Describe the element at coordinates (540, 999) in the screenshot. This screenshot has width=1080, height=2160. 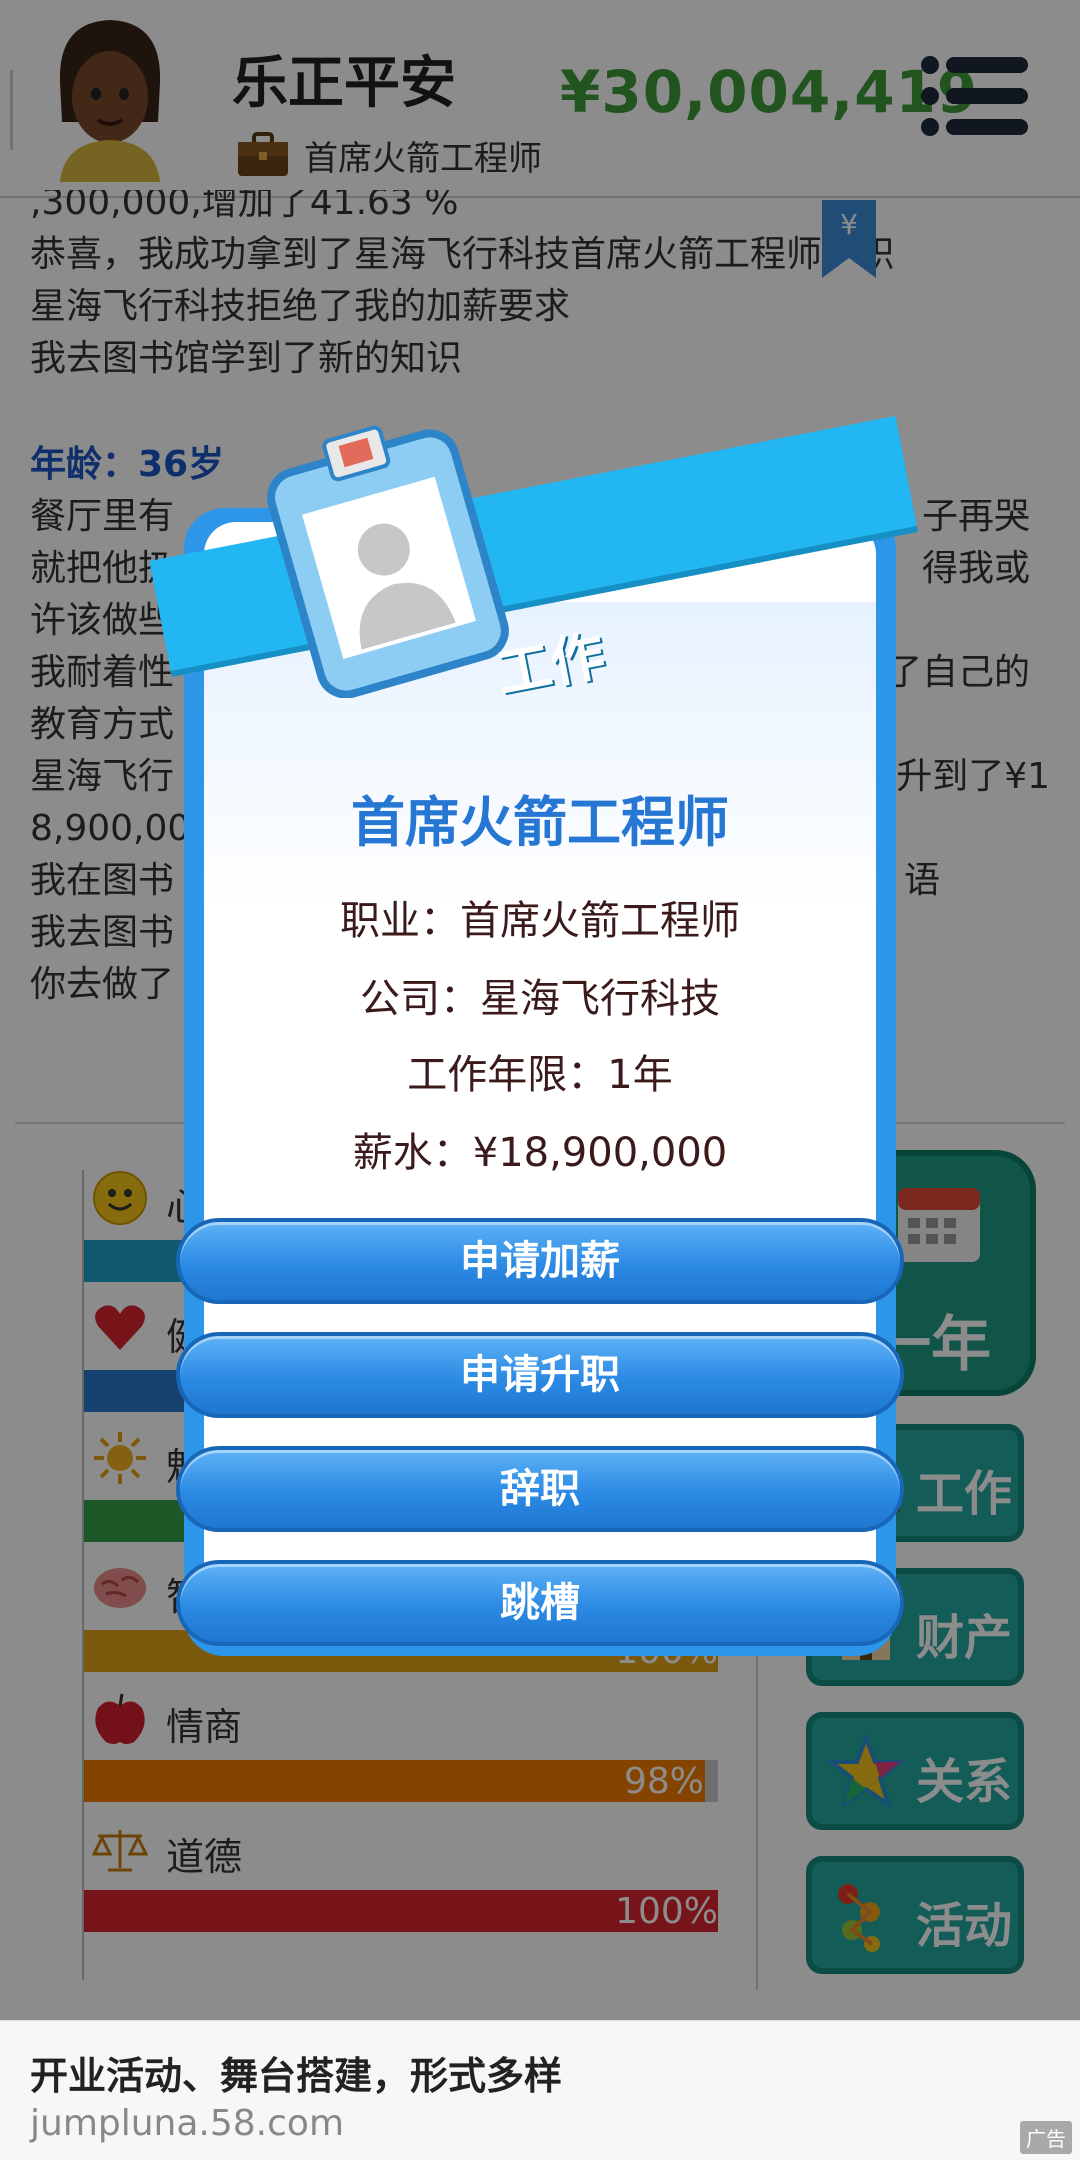
I see `company-text: 公司：星海飞行科技` at that location.